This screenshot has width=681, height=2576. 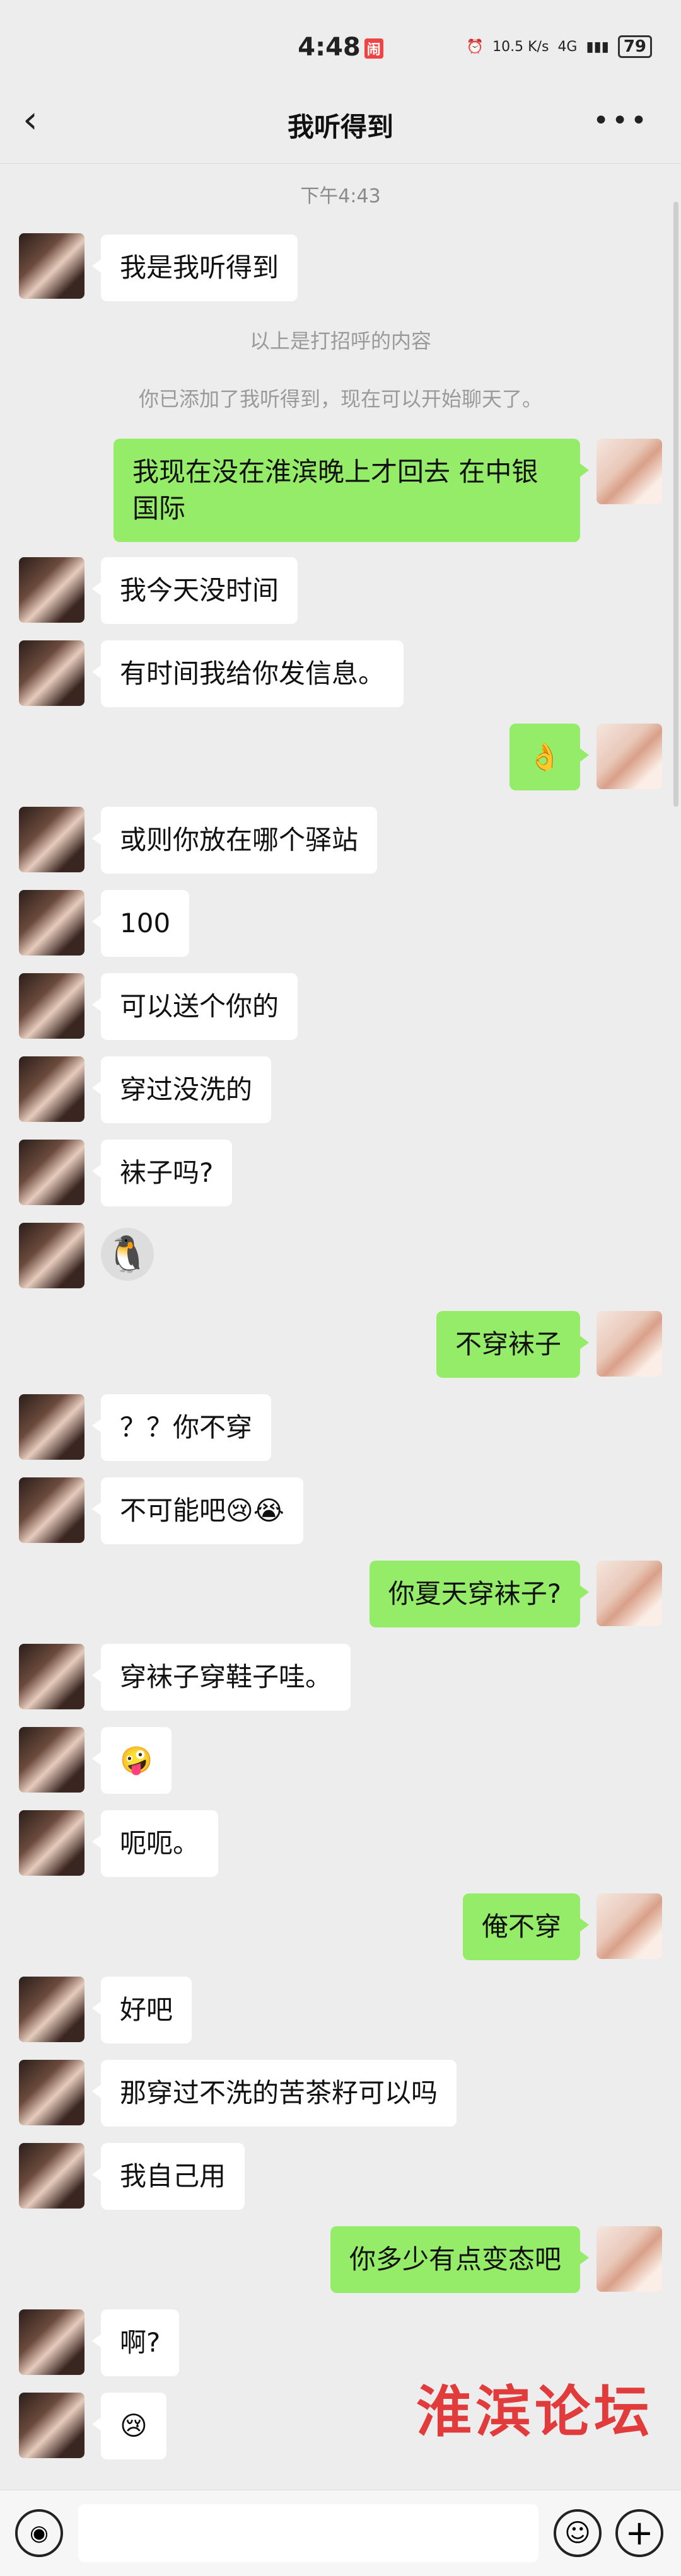 I want to click on message-bubble: 我现在没在淮滨晚上才回去 在中银国际, so click(x=351, y=490).